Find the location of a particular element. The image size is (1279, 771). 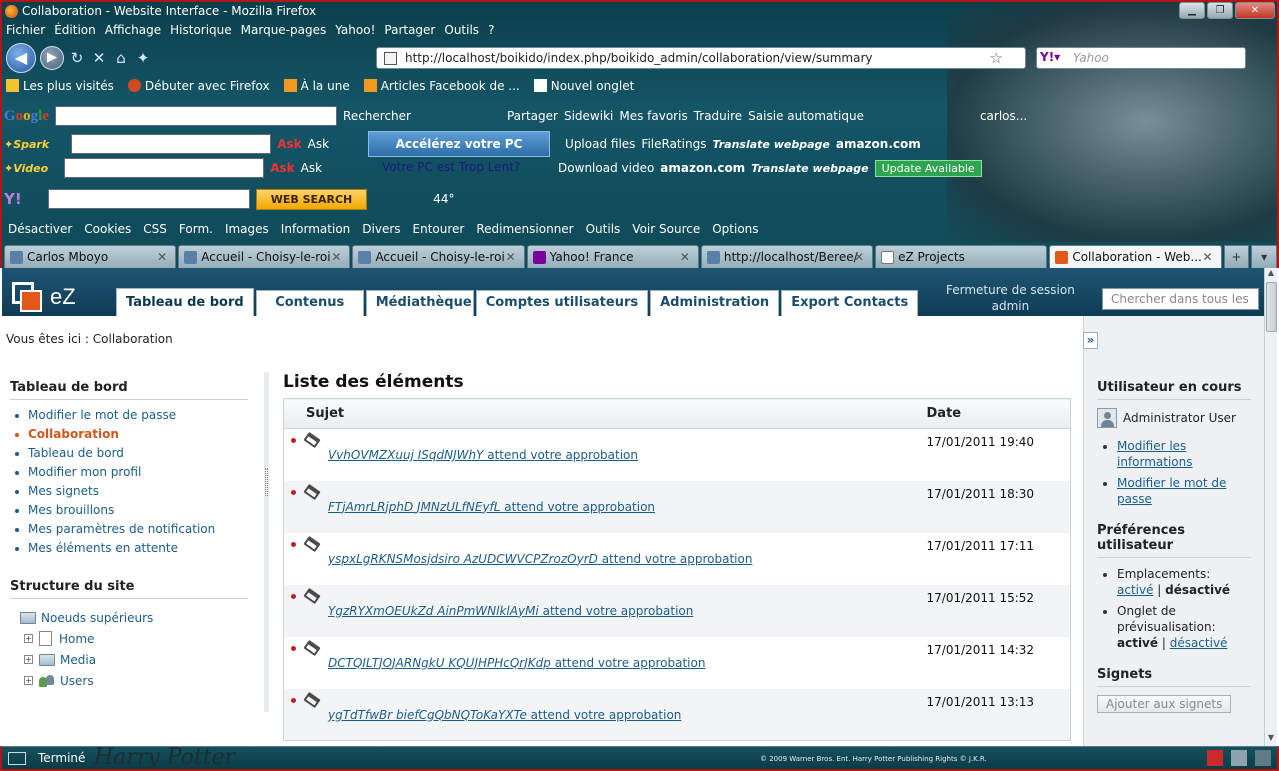

google-partager-button: Partager is located at coordinates (532, 116).